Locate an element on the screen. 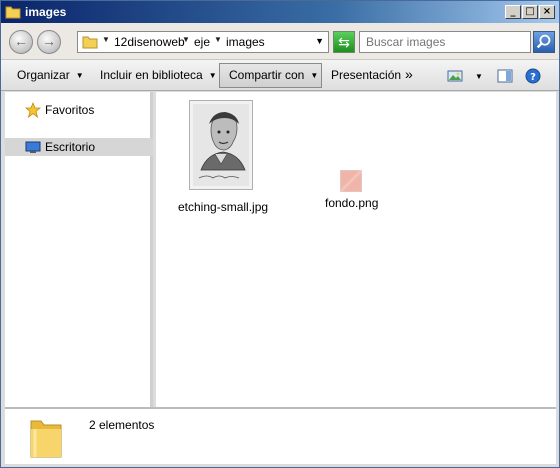  title-bar: images _ □ × is located at coordinates (280, 12).